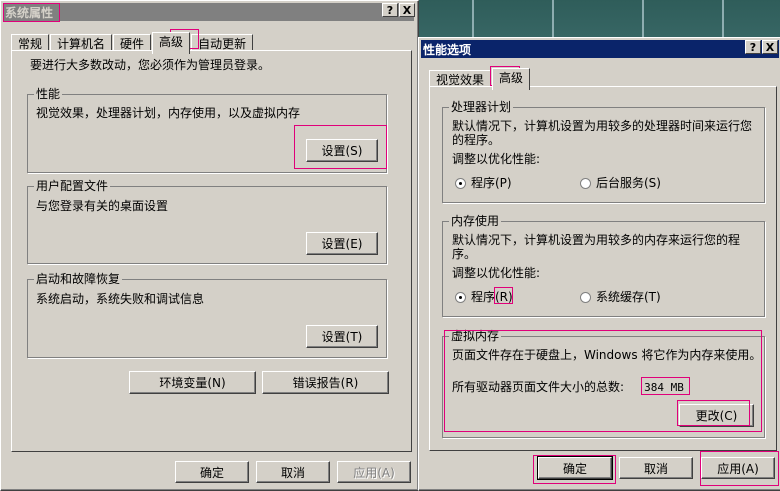 This screenshot has width=780, height=491. Describe the element at coordinates (596, 247) in the screenshot. I see `memory-usage-desc: 默认情况下，计算机设置为用较多的内存来运行您的程序。` at that location.